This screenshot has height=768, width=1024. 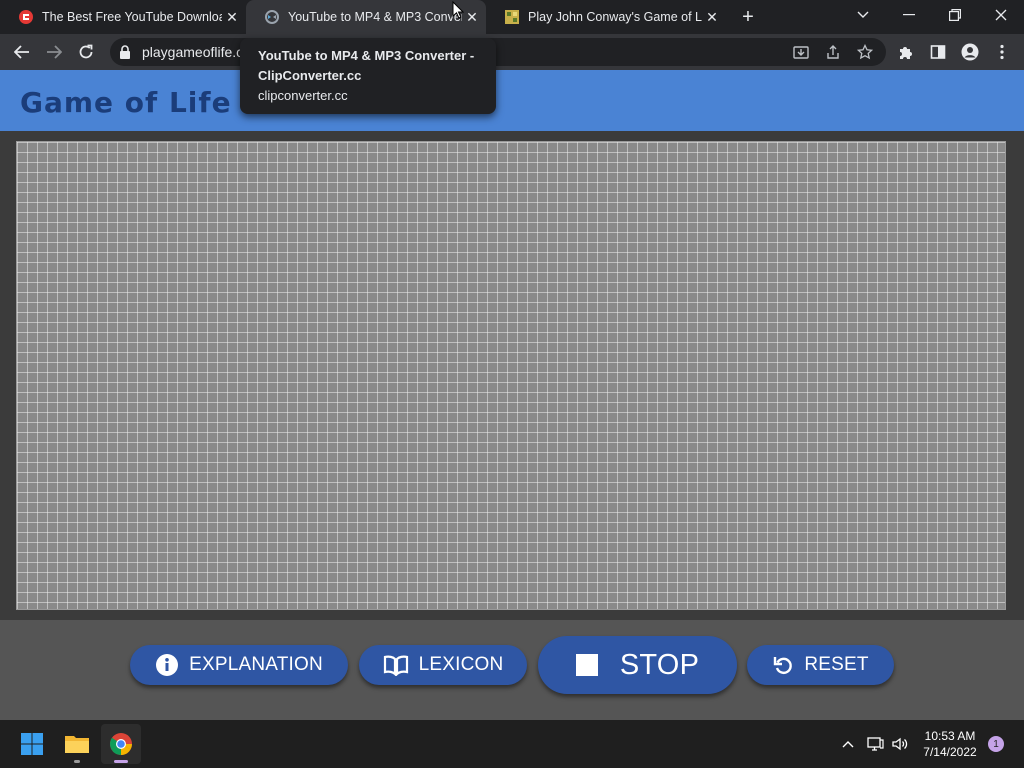 What do you see at coordinates (950, 752) in the screenshot?
I see `clock-date: 7/14/2022` at bounding box center [950, 752].